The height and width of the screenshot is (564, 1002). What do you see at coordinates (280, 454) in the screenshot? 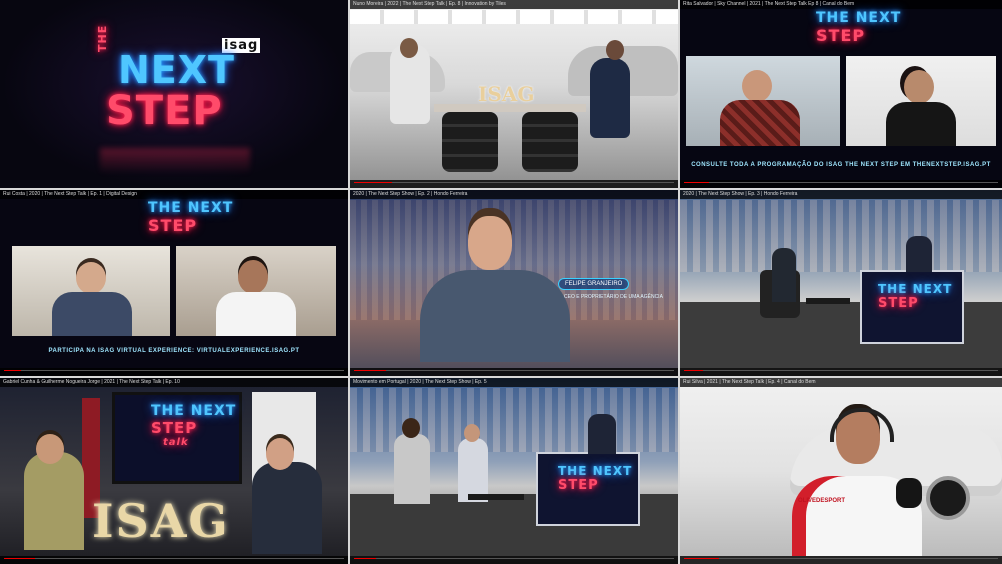
I see `host-right-head` at bounding box center [280, 454].